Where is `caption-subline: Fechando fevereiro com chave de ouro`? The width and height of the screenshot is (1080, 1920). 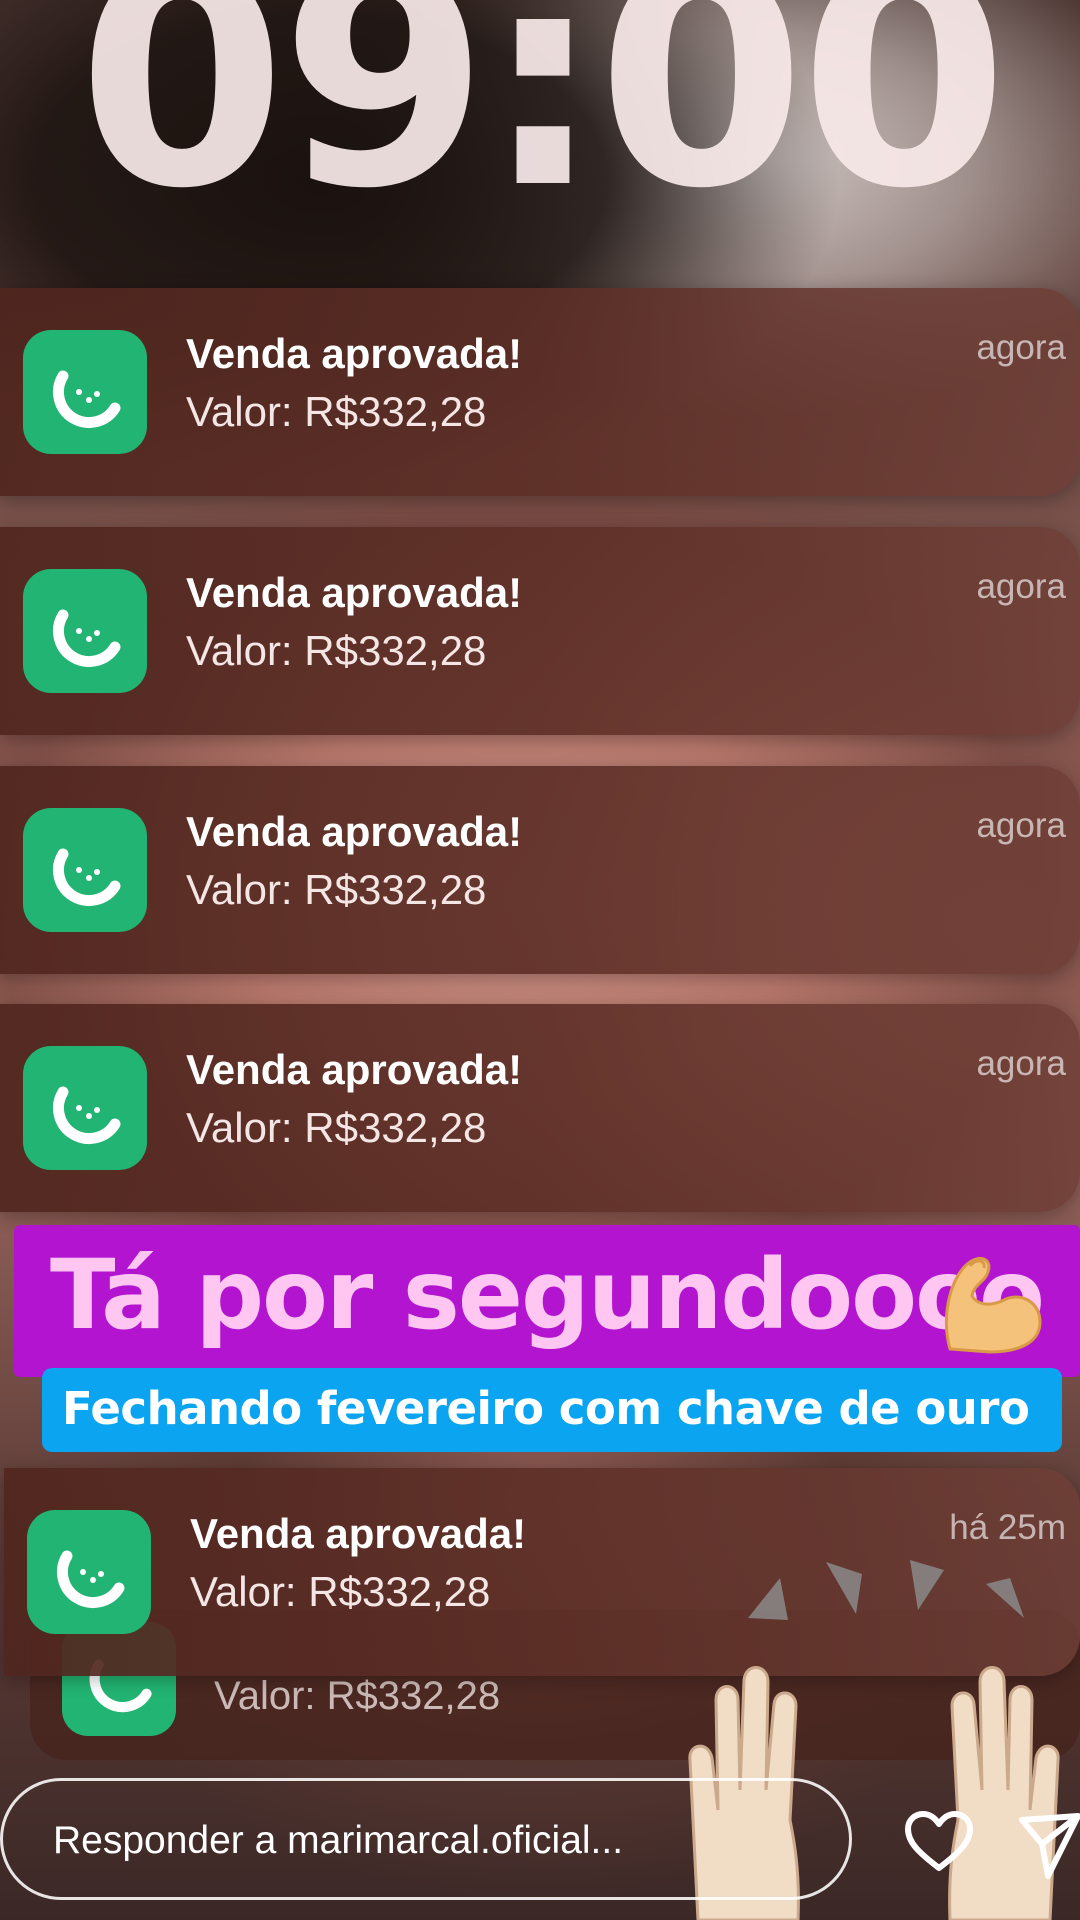 caption-subline: Fechando fevereiro com chave de ouro is located at coordinates (552, 1410).